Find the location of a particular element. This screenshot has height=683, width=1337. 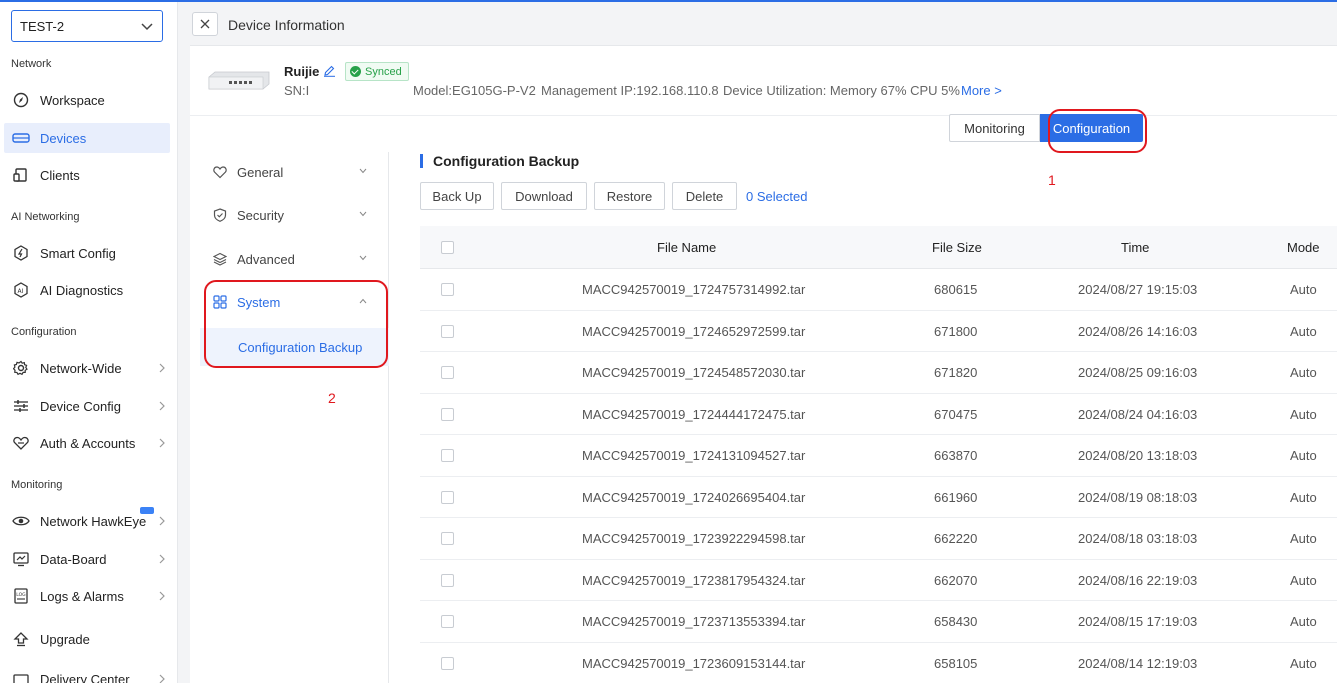

sidebar-item-network-wide: Network-Wide is located at coordinates (87, 368).